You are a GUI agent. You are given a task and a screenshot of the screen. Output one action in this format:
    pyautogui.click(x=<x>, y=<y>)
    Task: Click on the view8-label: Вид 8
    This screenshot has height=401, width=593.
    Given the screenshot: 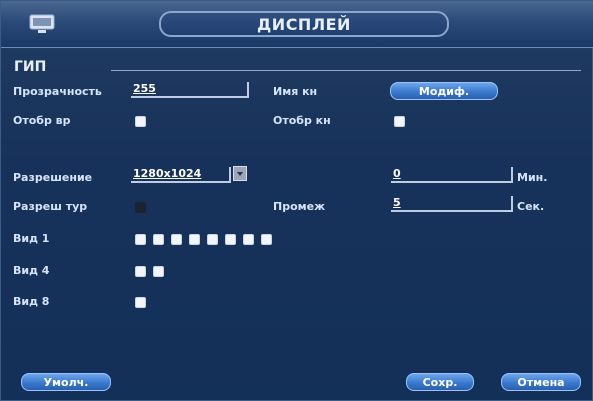 What is the action you would take?
    pyautogui.click(x=31, y=301)
    